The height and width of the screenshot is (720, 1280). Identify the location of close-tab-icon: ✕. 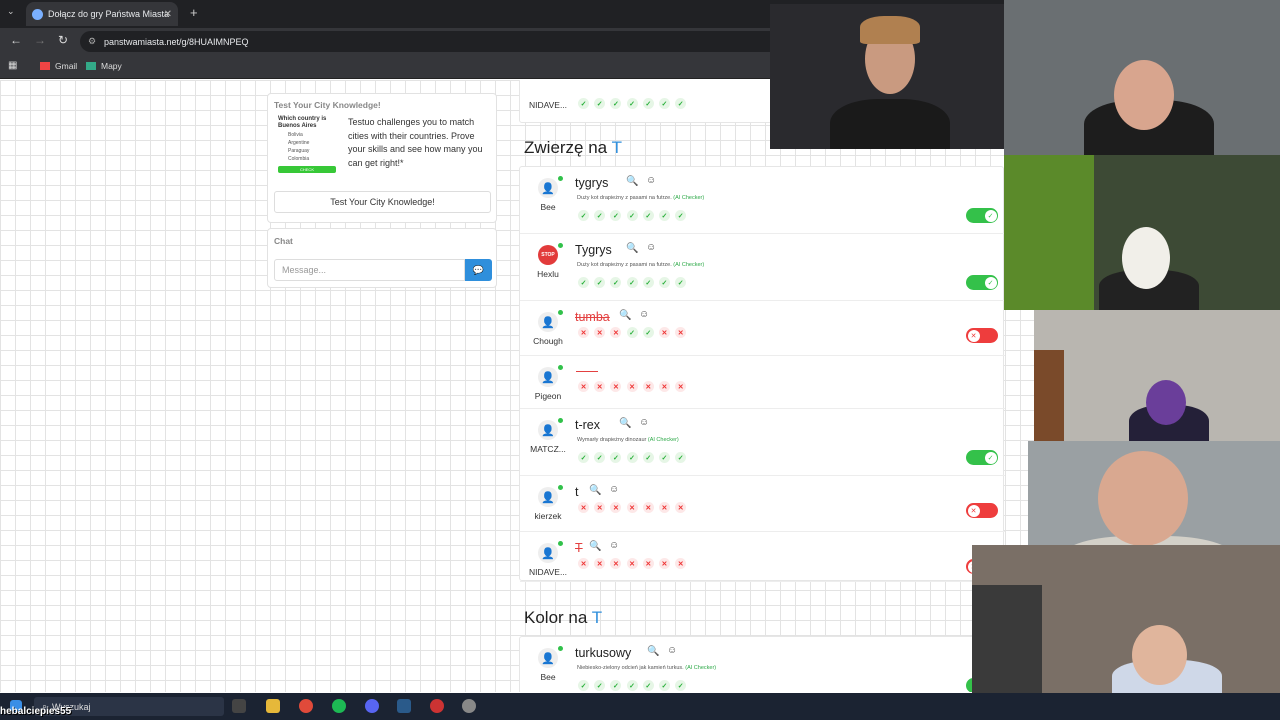
(168, 14).